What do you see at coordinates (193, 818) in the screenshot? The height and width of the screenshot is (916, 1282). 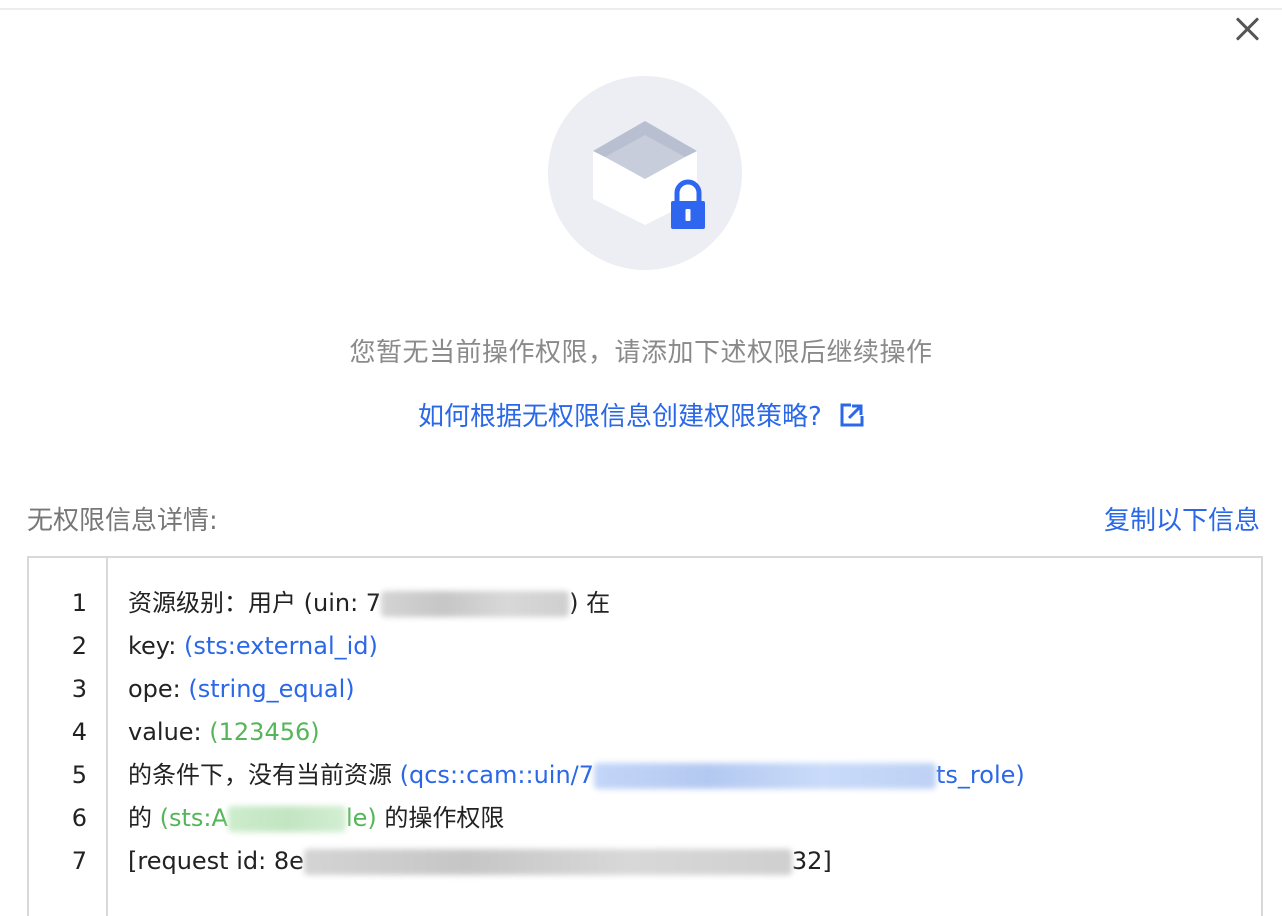 I see `action-start: (sts:A` at bounding box center [193, 818].